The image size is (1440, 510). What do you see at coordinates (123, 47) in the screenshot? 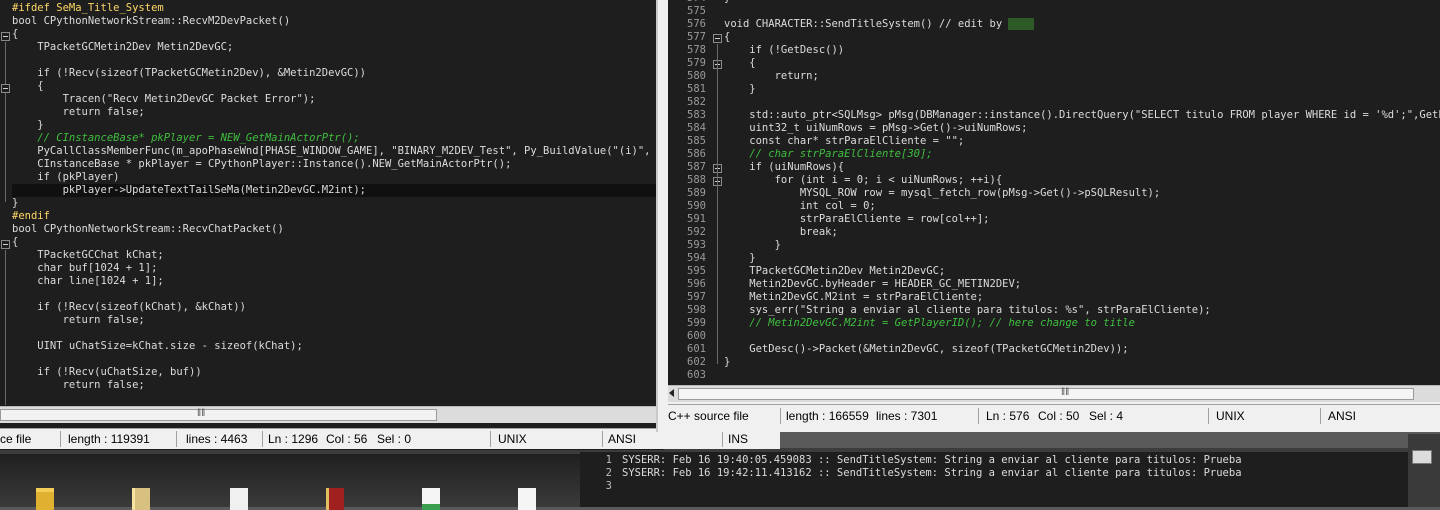
I see `left-code-line: TPacketGCMetin2Dev Metin2DevGC;` at bounding box center [123, 47].